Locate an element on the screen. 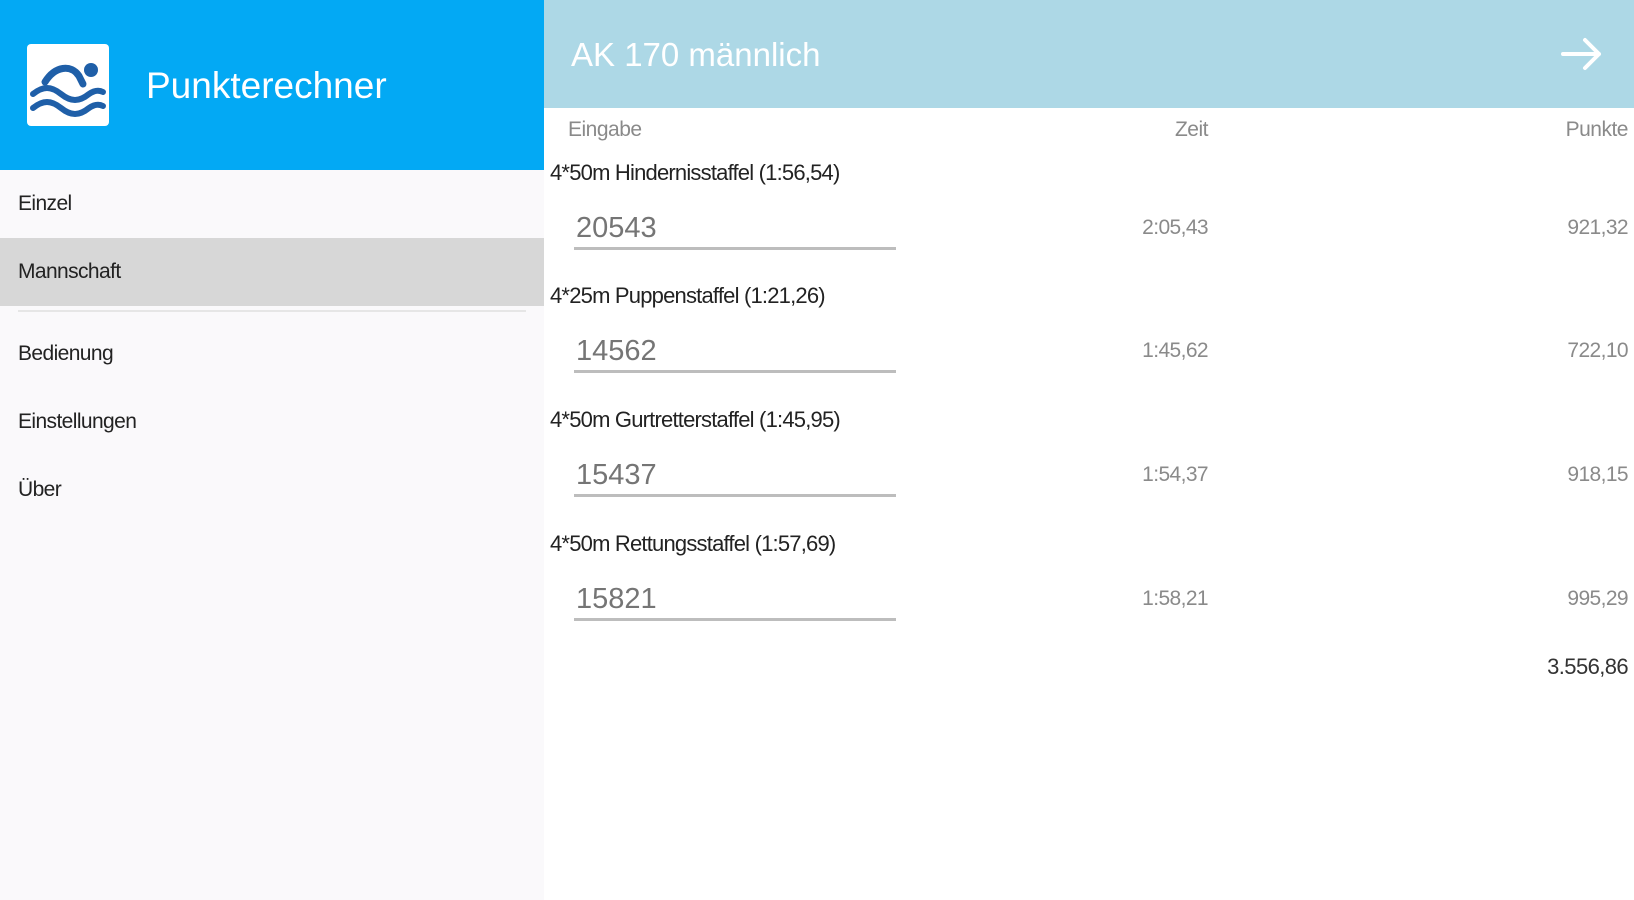 The width and height of the screenshot is (1634, 900). event-title: 4*50m Hindernisstaffel (1:56,54) is located at coordinates (695, 172).